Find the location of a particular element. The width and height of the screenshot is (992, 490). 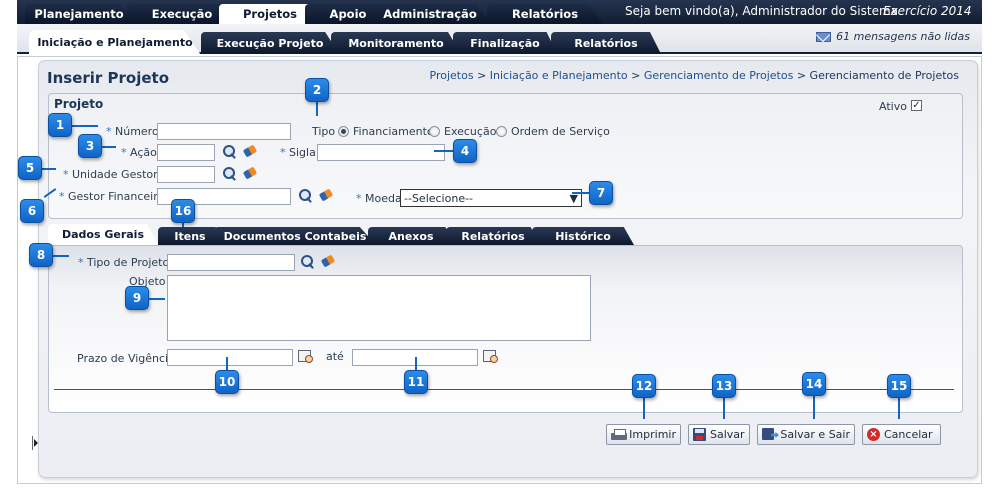

objeto-textarea is located at coordinates (379, 308).